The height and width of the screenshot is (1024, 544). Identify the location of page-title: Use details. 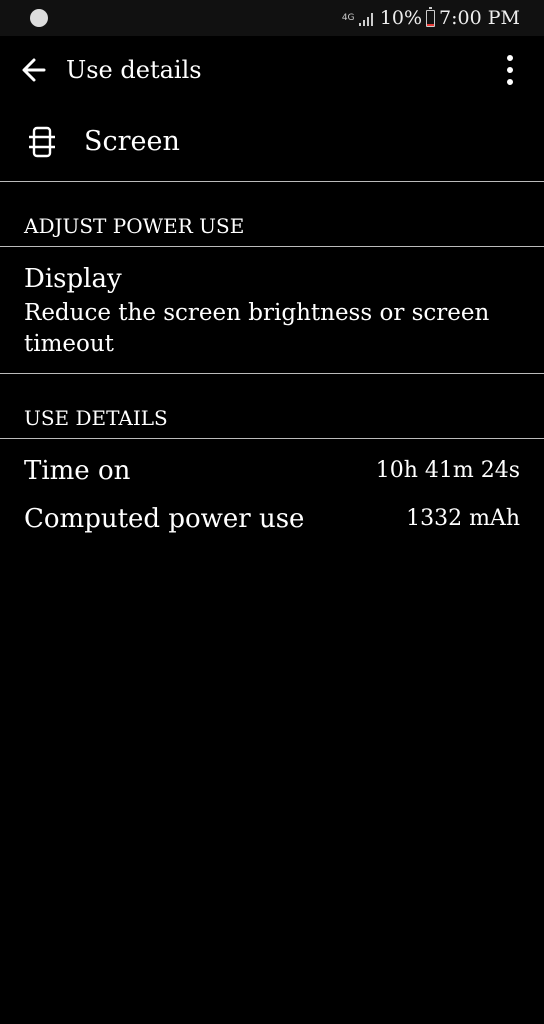
(134, 70).